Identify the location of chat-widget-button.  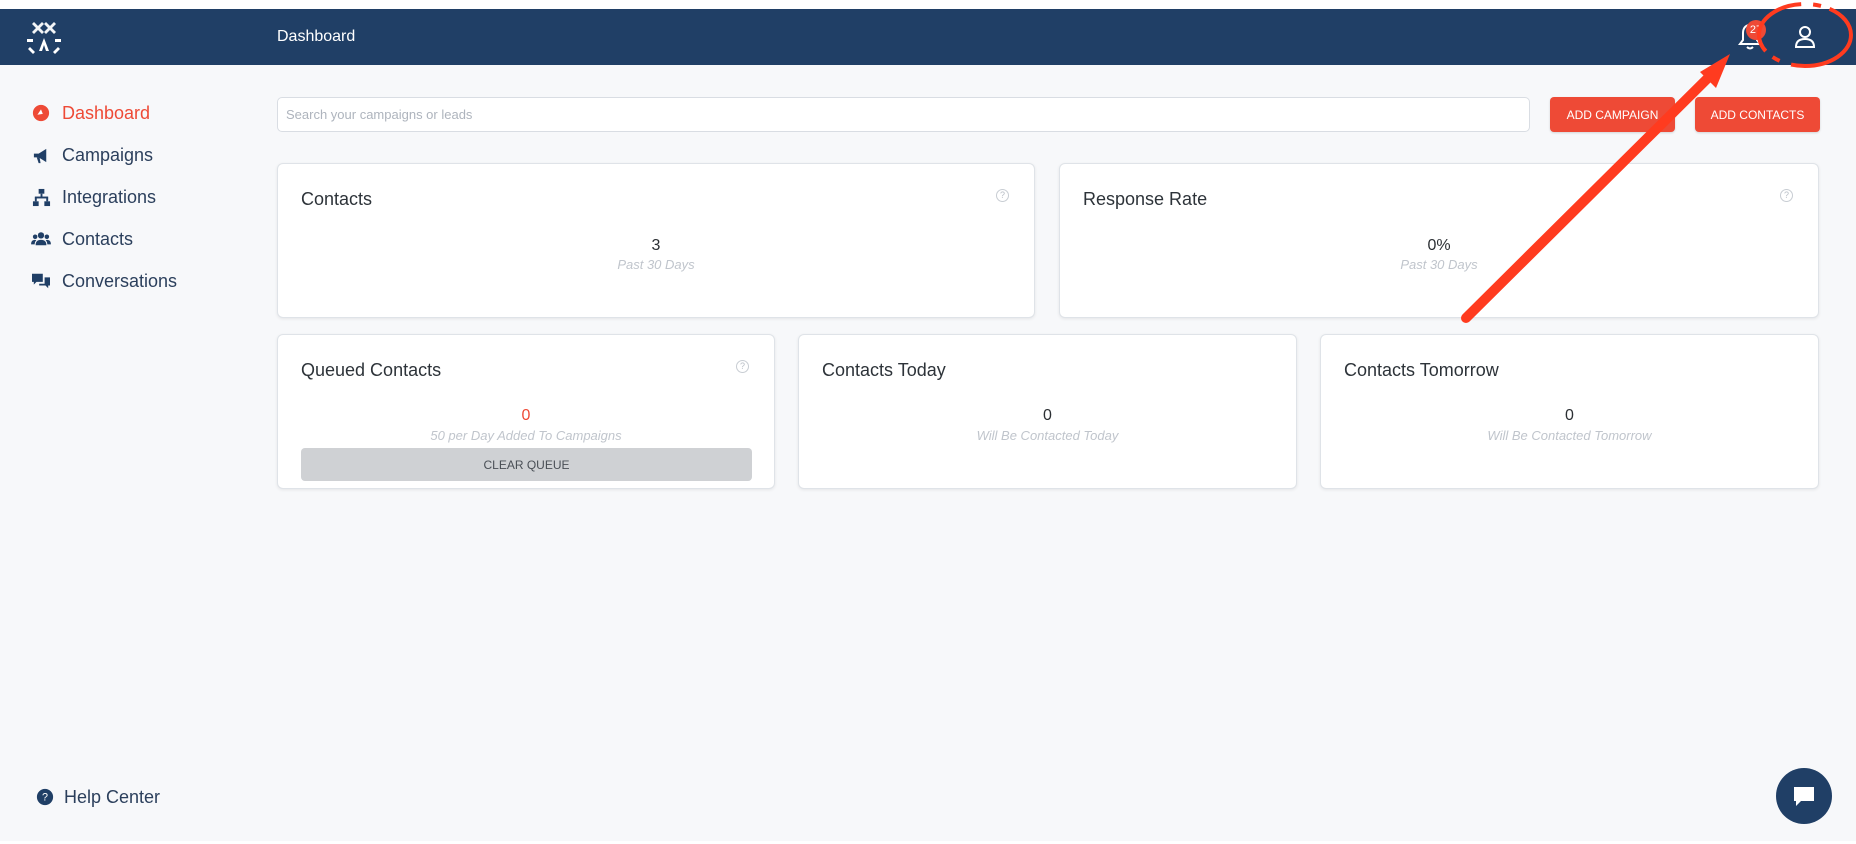
(1804, 796).